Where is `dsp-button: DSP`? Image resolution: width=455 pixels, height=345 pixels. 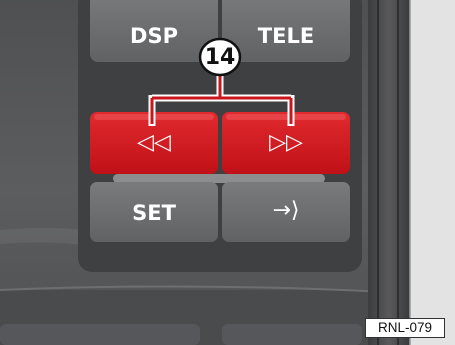
dsp-button: DSP is located at coordinates (154, 36).